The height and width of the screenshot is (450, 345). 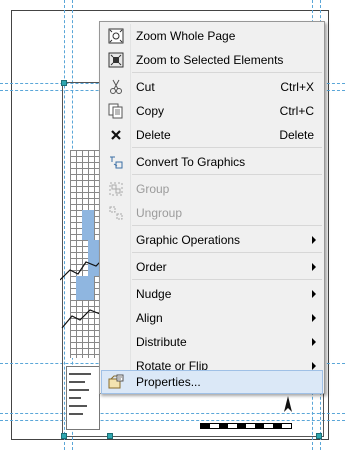 I want to click on menu-item-label: Cut, so click(x=145, y=87).